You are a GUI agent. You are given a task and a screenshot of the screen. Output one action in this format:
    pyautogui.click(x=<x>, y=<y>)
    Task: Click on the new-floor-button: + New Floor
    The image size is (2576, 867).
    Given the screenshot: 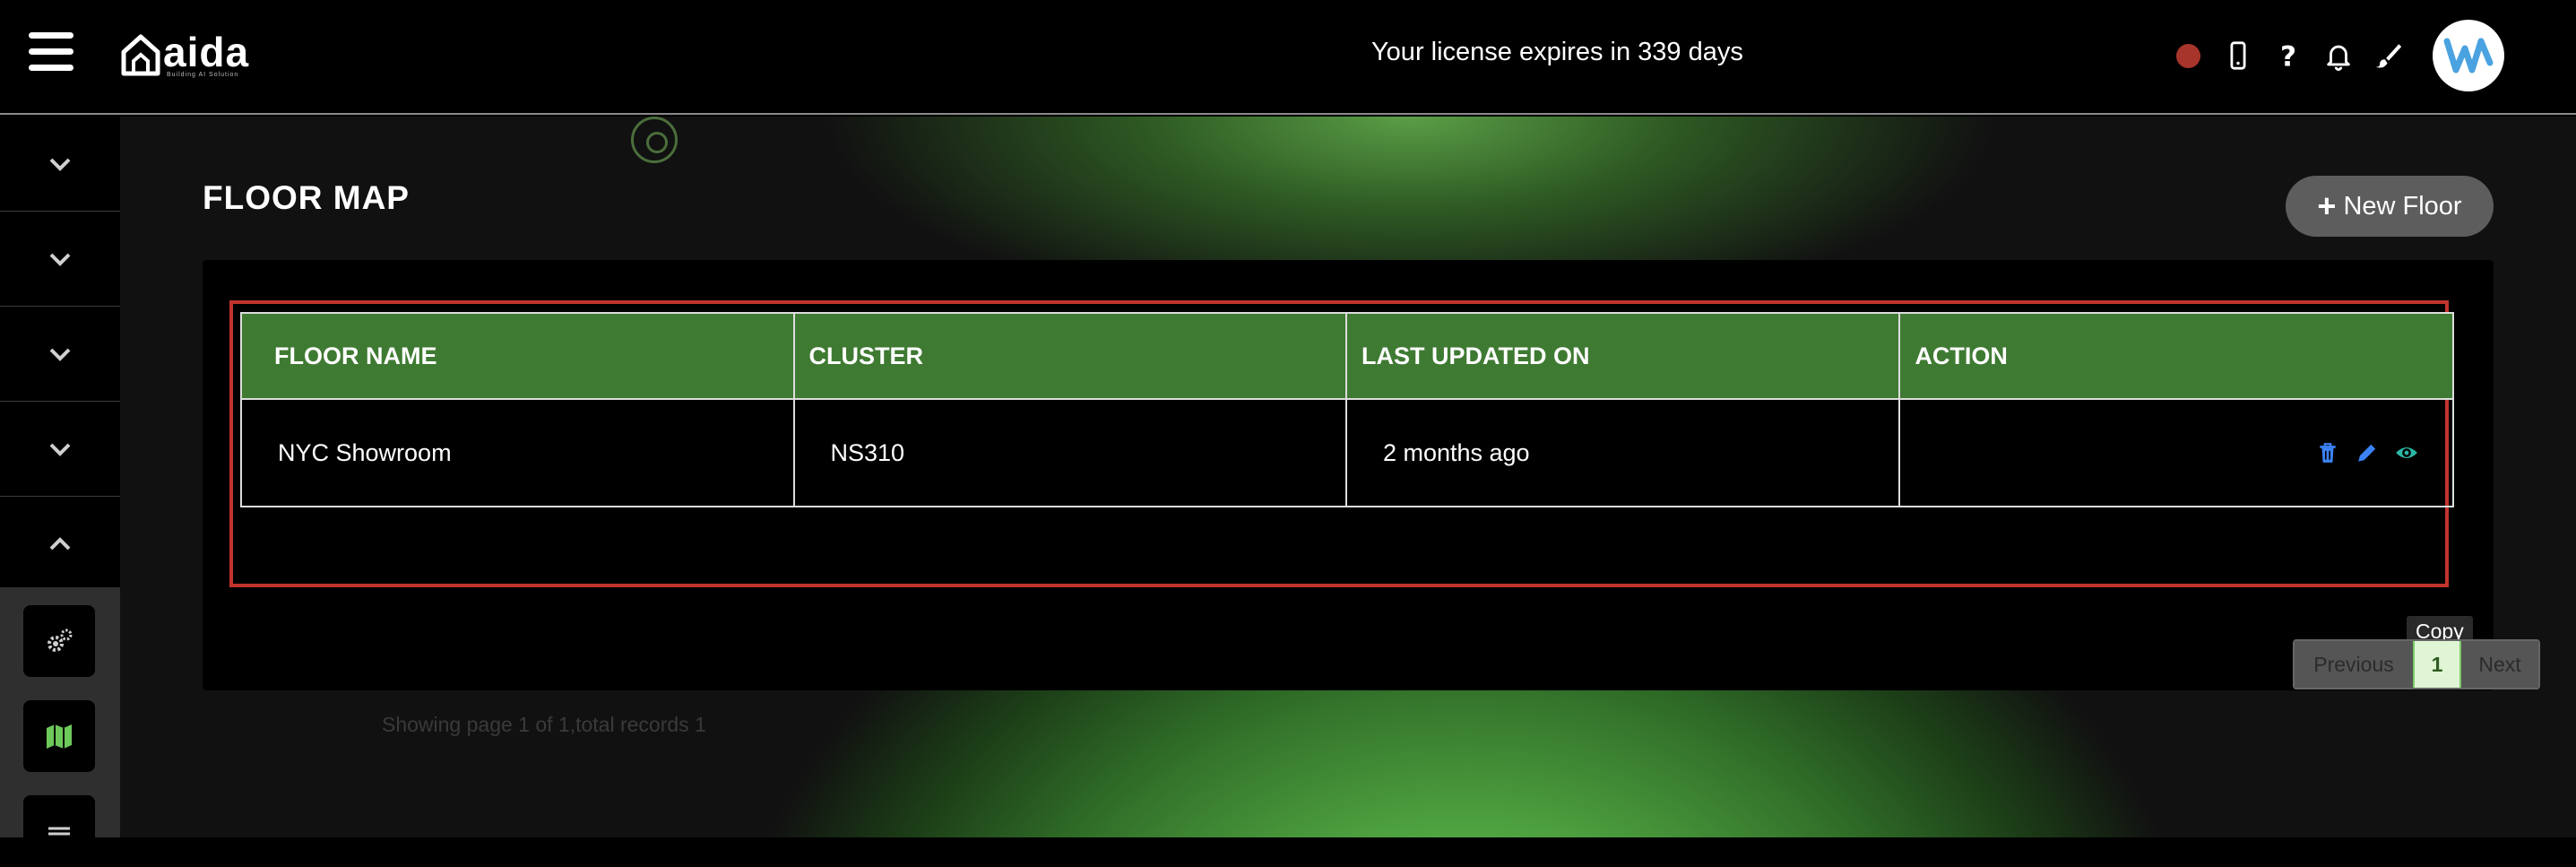 What is the action you would take?
    pyautogui.click(x=2390, y=206)
    